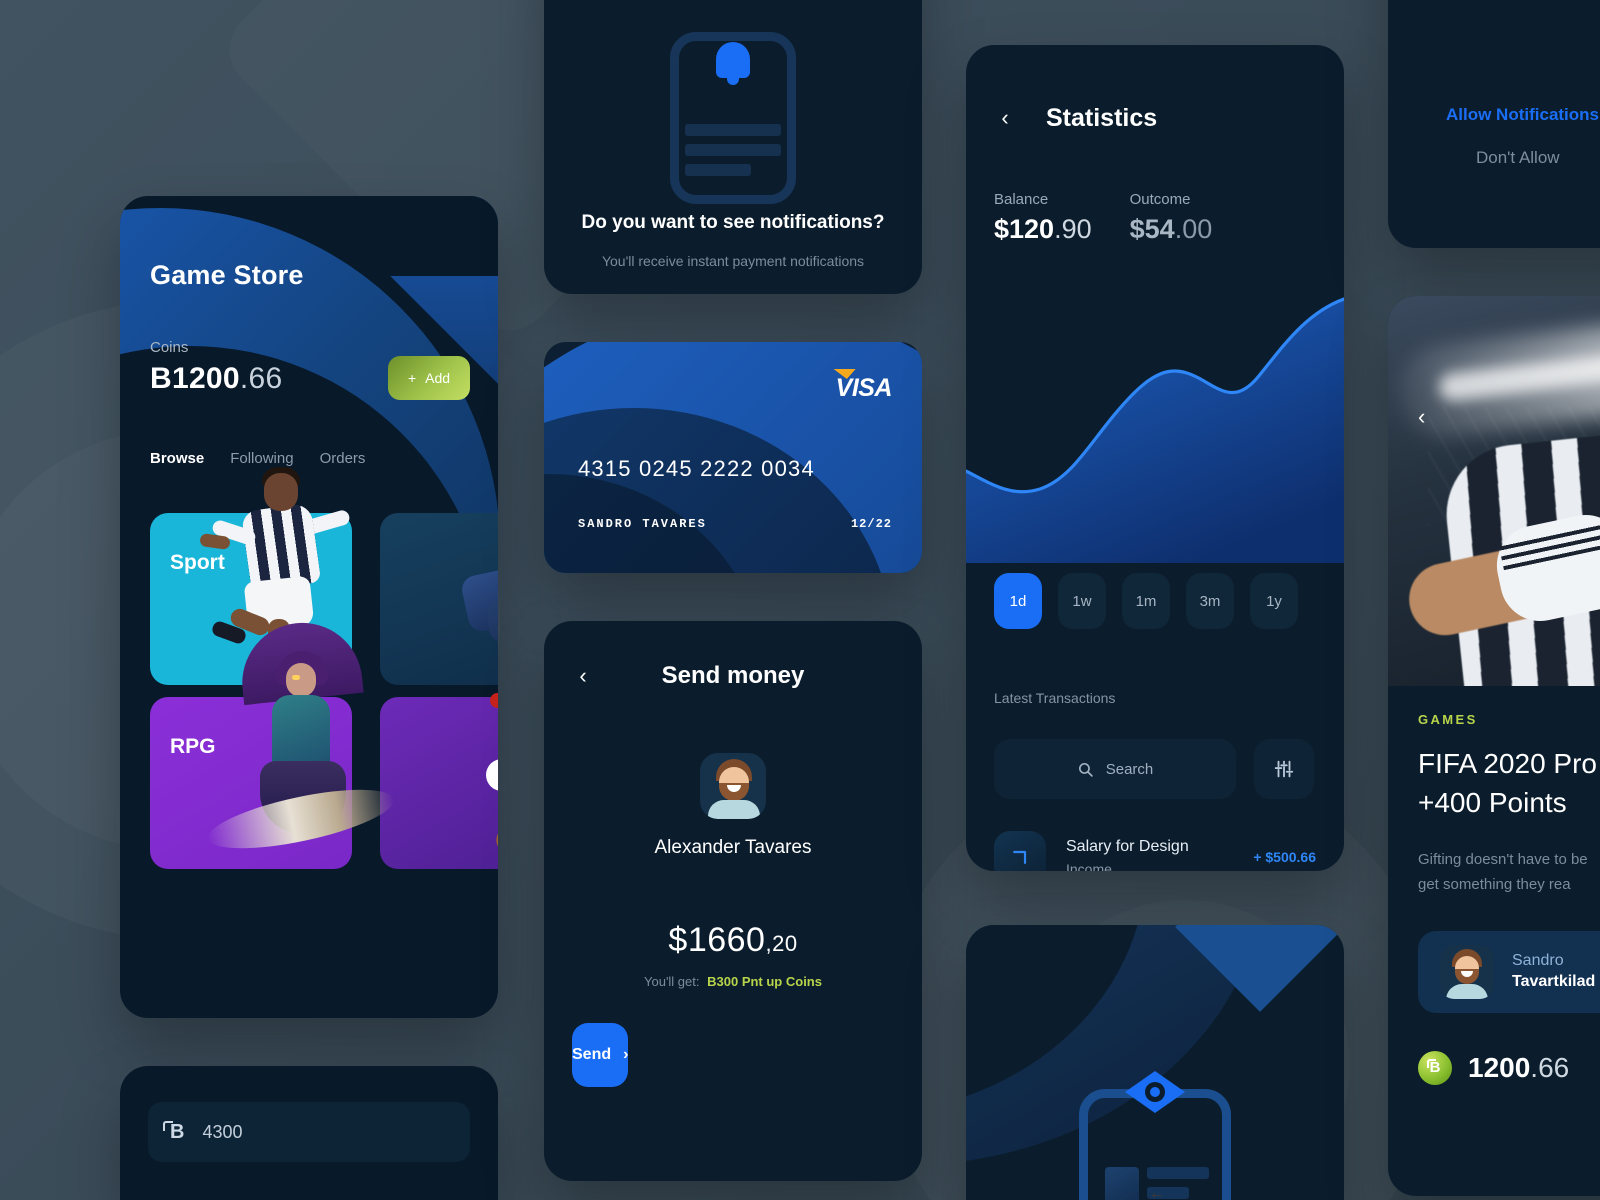 Image resolution: width=1600 pixels, height=1200 pixels. Describe the element at coordinates (733, 222) in the screenshot. I see `notification-title: Do you want to see notifications?` at that location.